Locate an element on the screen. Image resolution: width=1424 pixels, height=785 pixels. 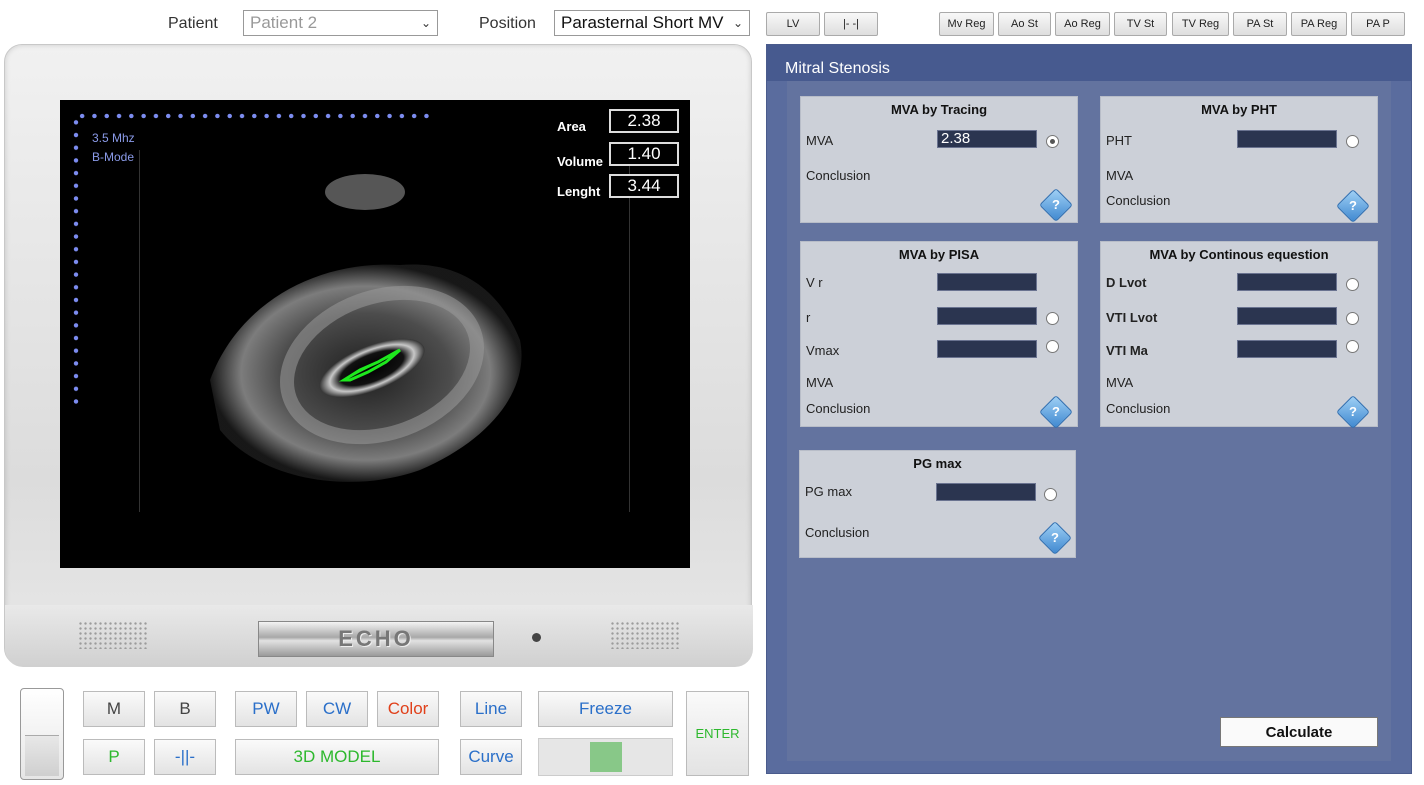
pisa-vr-input is located at coordinates (987, 282).